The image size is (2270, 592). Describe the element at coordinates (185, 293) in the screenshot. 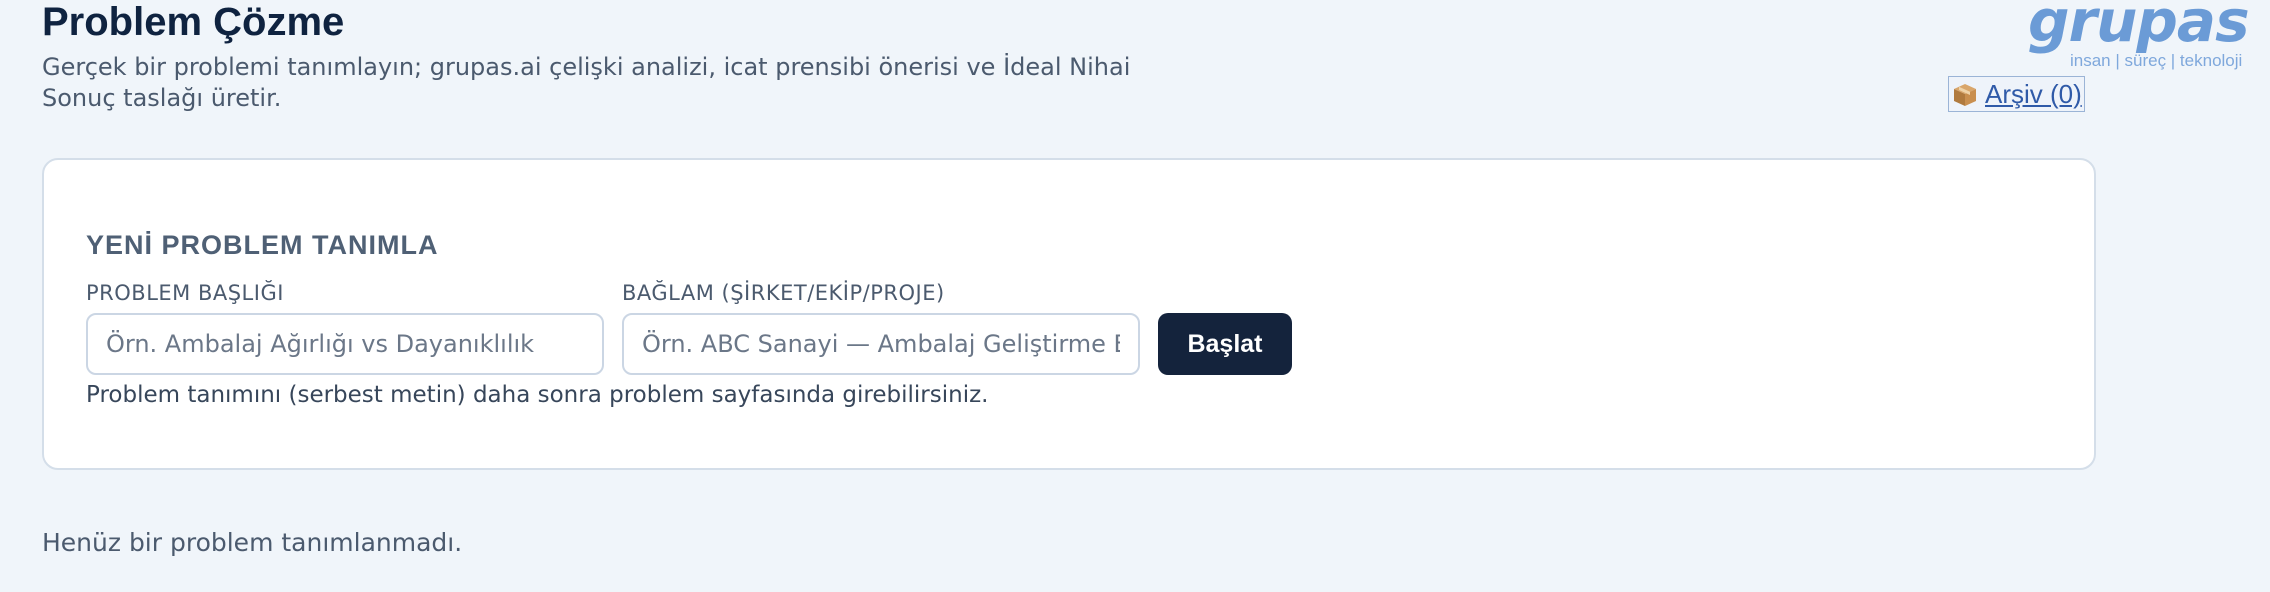

I see `problem-title-label: PROBLEM BAŞLIĞI` at that location.